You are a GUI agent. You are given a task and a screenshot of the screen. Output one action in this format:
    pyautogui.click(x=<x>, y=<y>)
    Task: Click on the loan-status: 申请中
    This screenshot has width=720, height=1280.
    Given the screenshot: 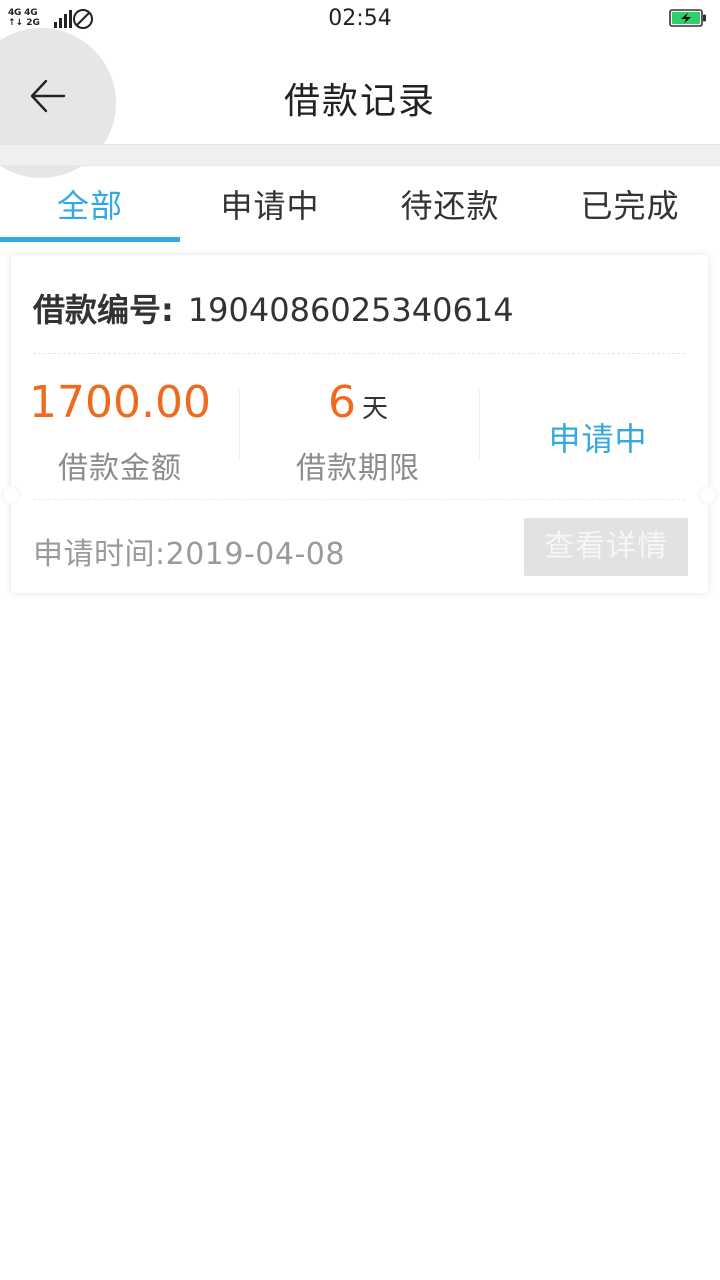 What is the action you would take?
    pyautogui.click(x=598, y=439)
    